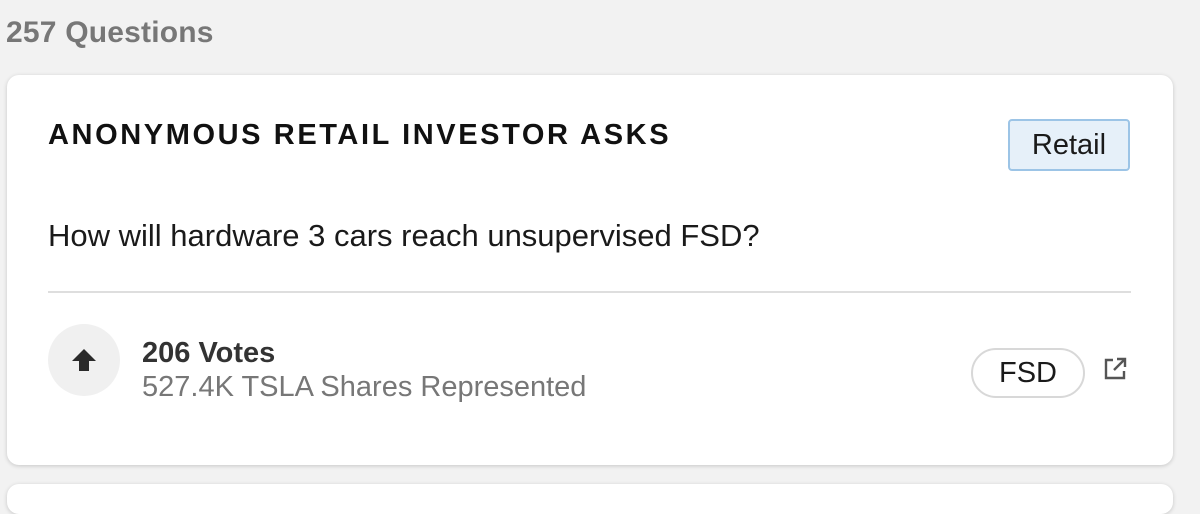 This screenshot has height=514, width=1200. I want to click on external-link-icon, so click(1115, 369).